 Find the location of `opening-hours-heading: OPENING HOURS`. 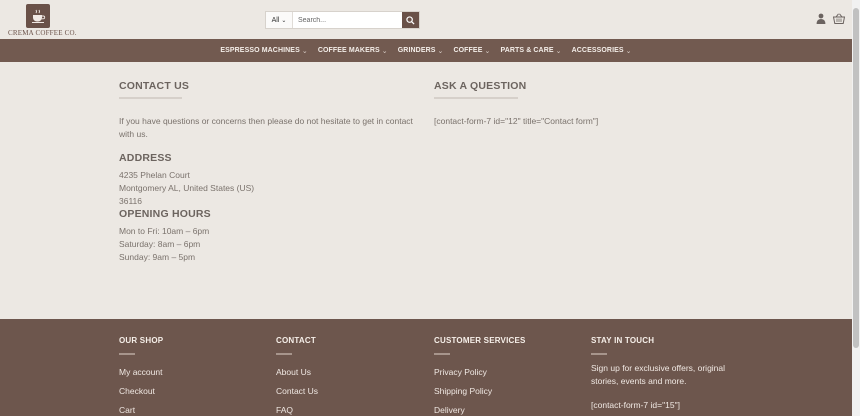

opening-hours-heading: OPENING HOURS is located at coordinates (165, 214).